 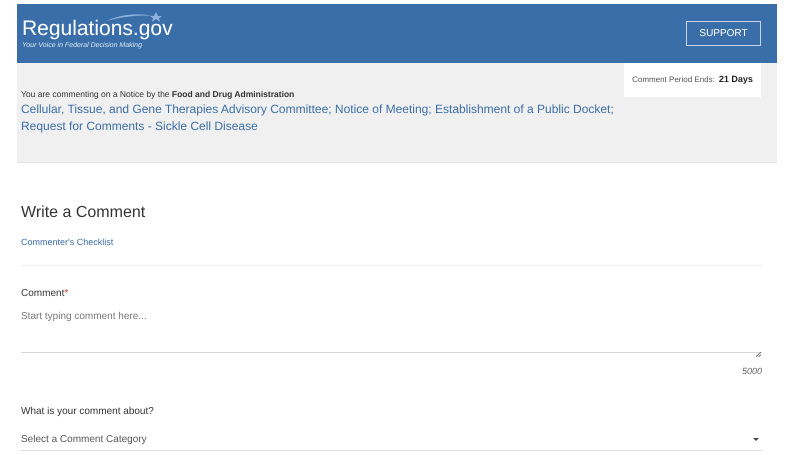 What do you see at coordinates (66, 294) in the screenshot?
I see `required-mark: *` at bounding box center [66, 294].